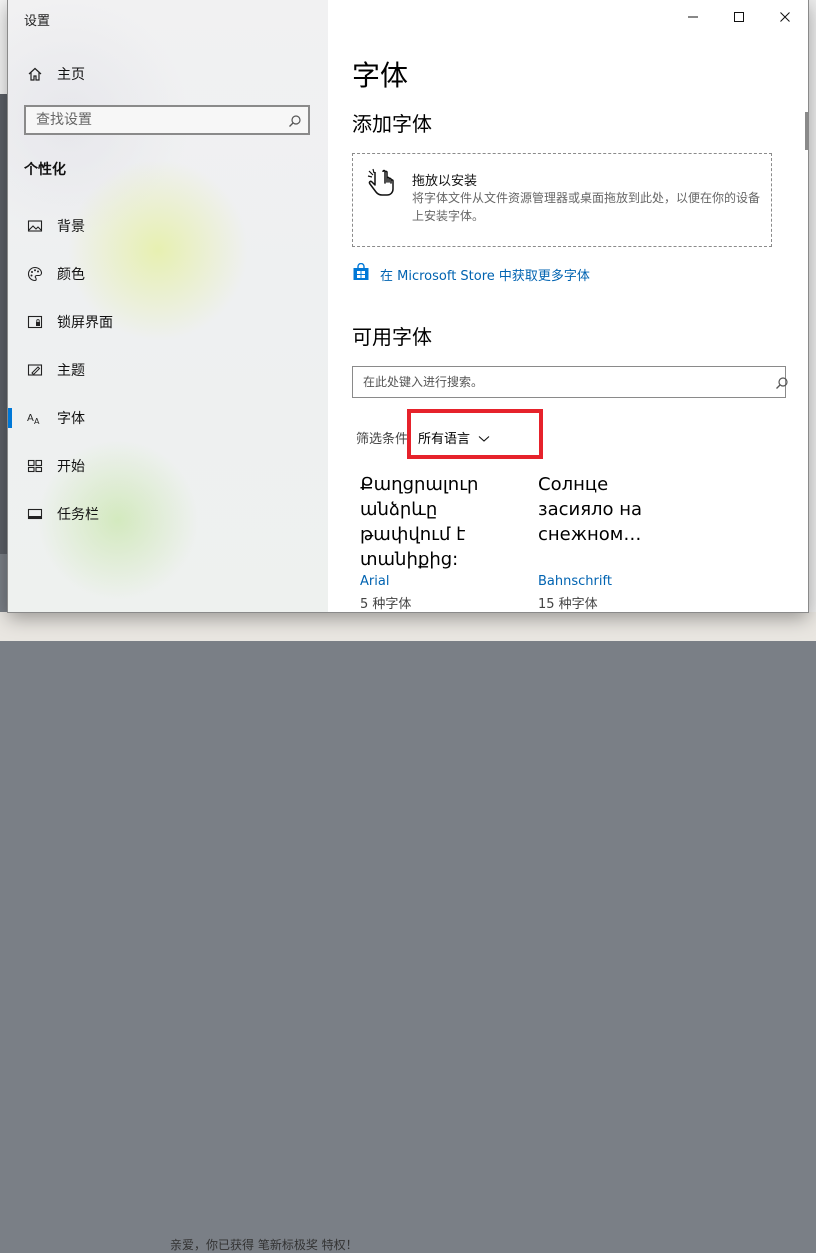 The image size is (816, 1253). What do you see at coordinates (35, 466) in the screenshot?
I see `start-icon` at bounding box center [35, 466].